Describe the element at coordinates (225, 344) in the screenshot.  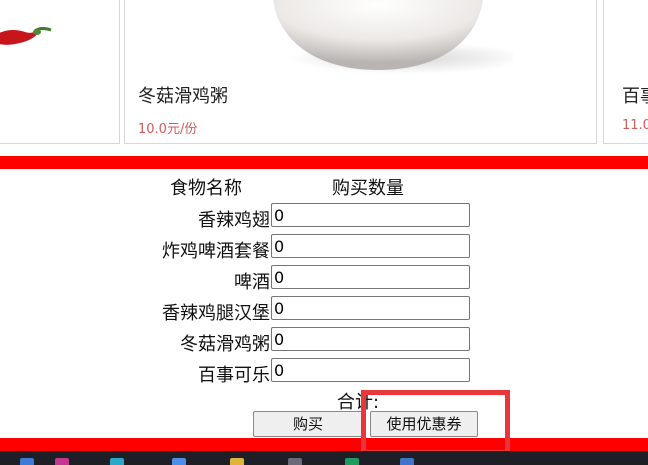
I see `food-name-label: 冬菇滑鸡粥` at that location.